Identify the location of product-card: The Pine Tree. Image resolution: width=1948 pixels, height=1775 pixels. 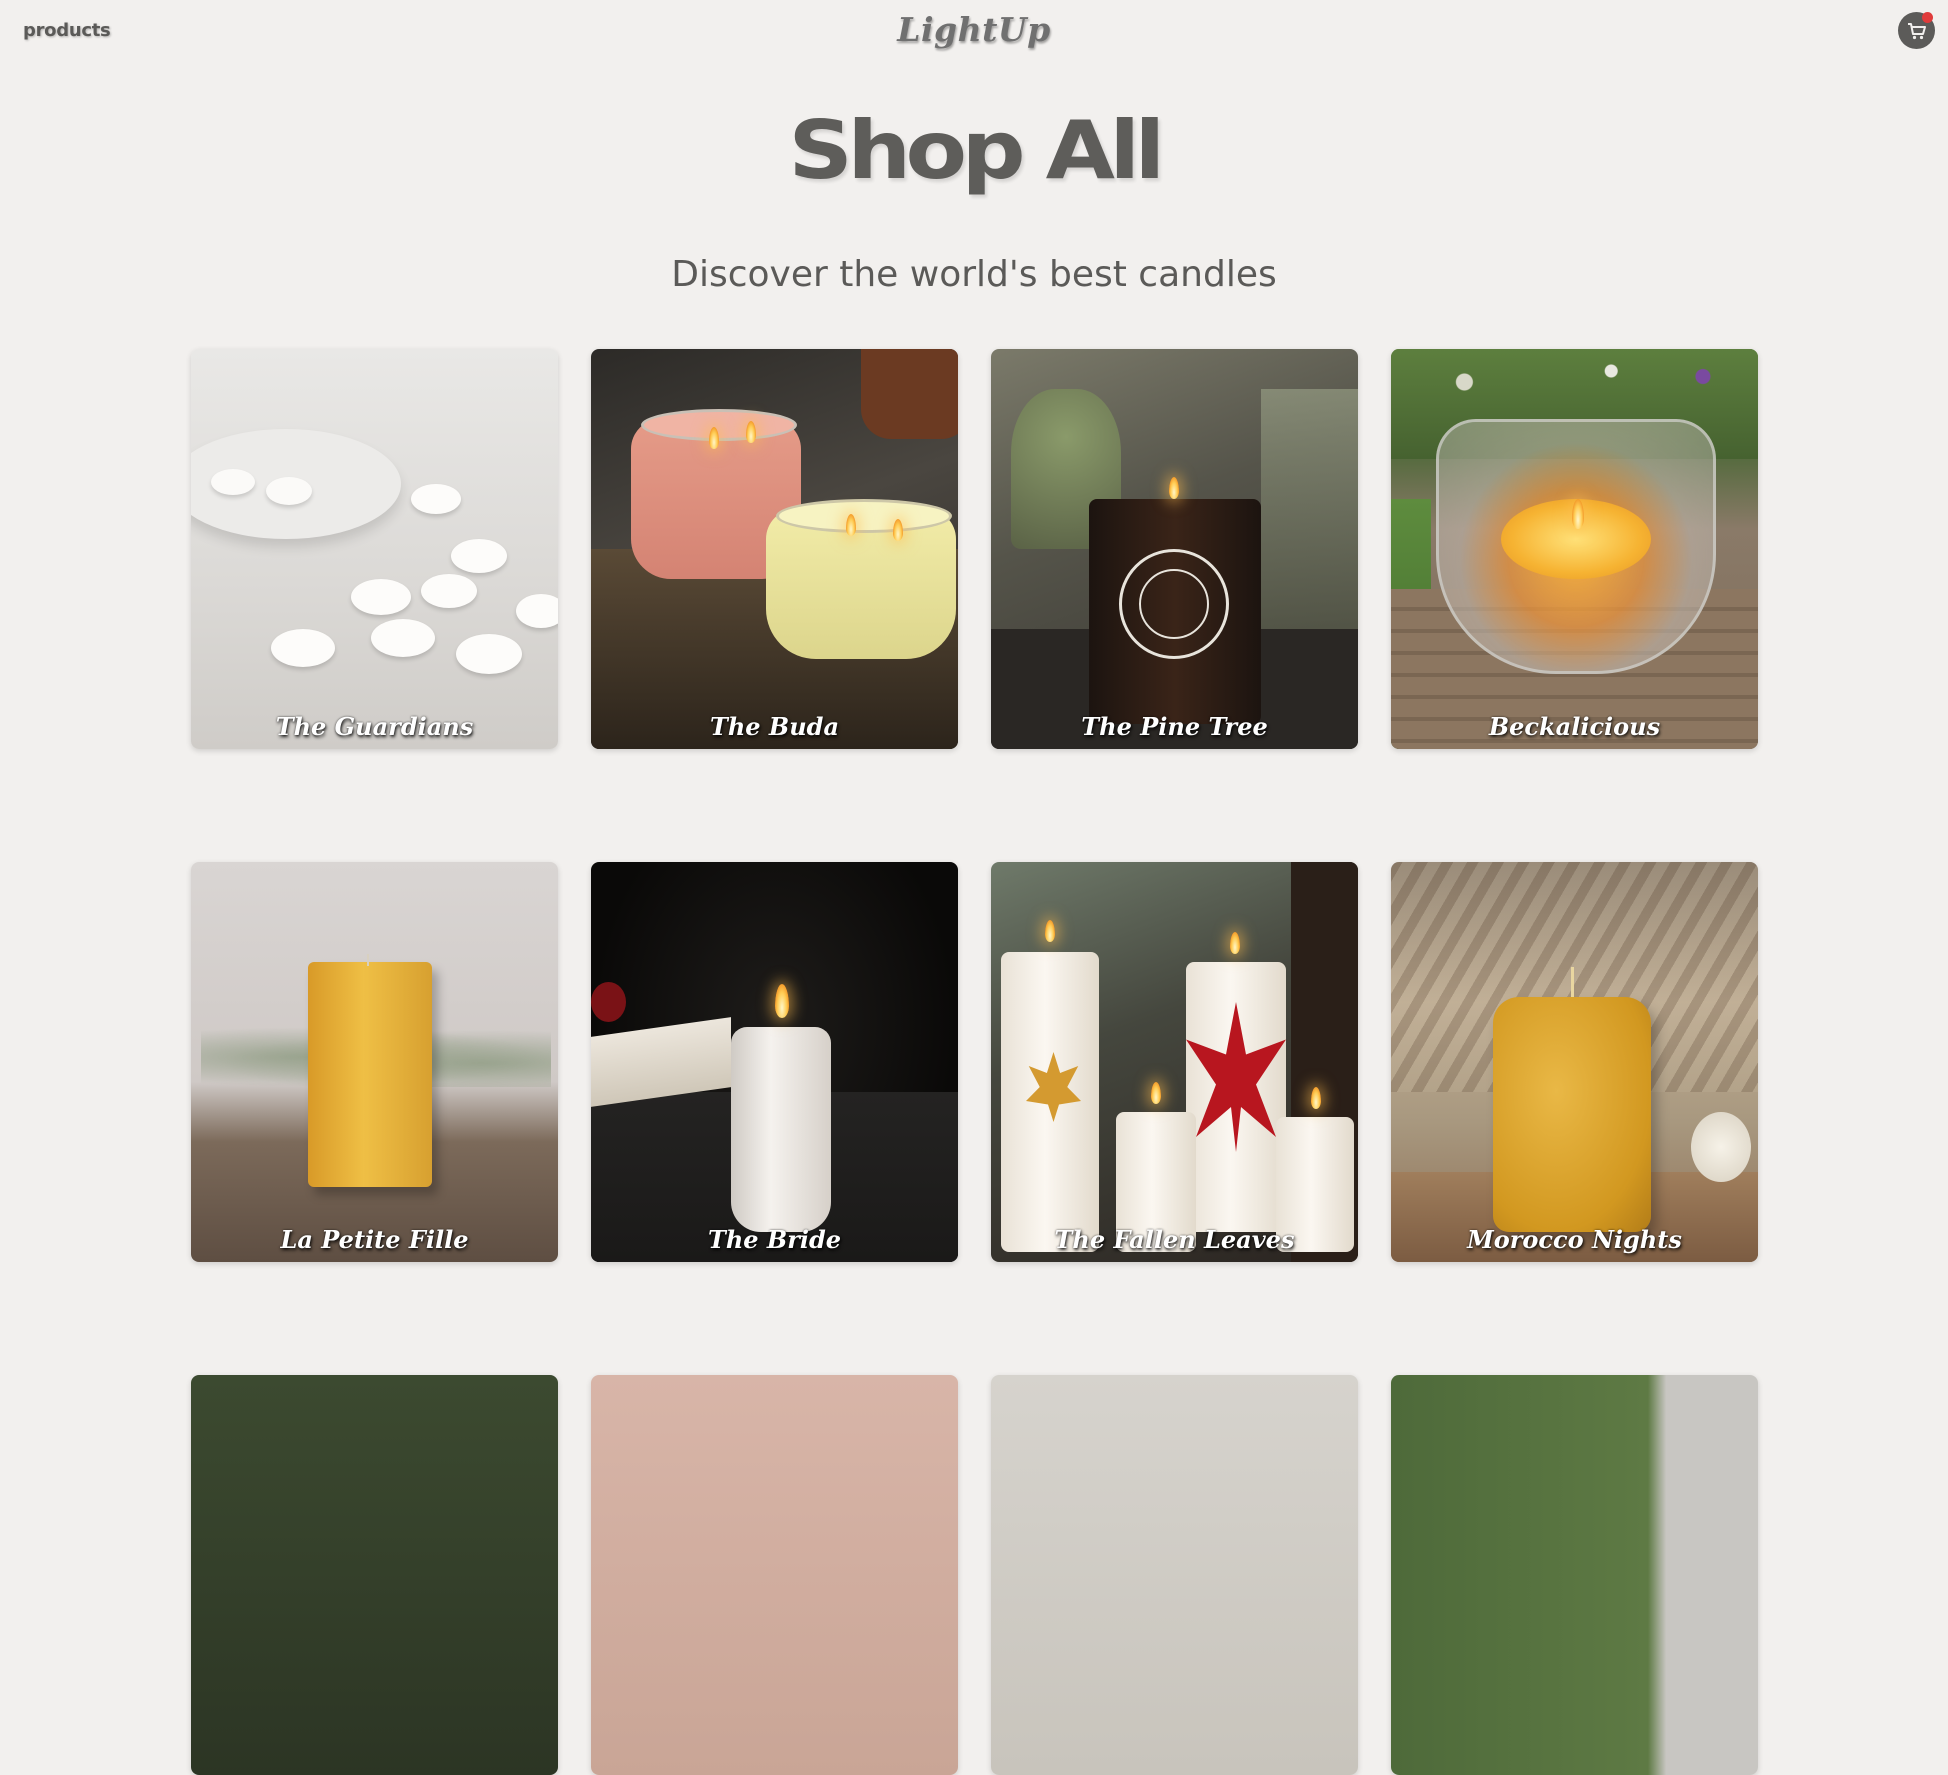
(1174, 549).